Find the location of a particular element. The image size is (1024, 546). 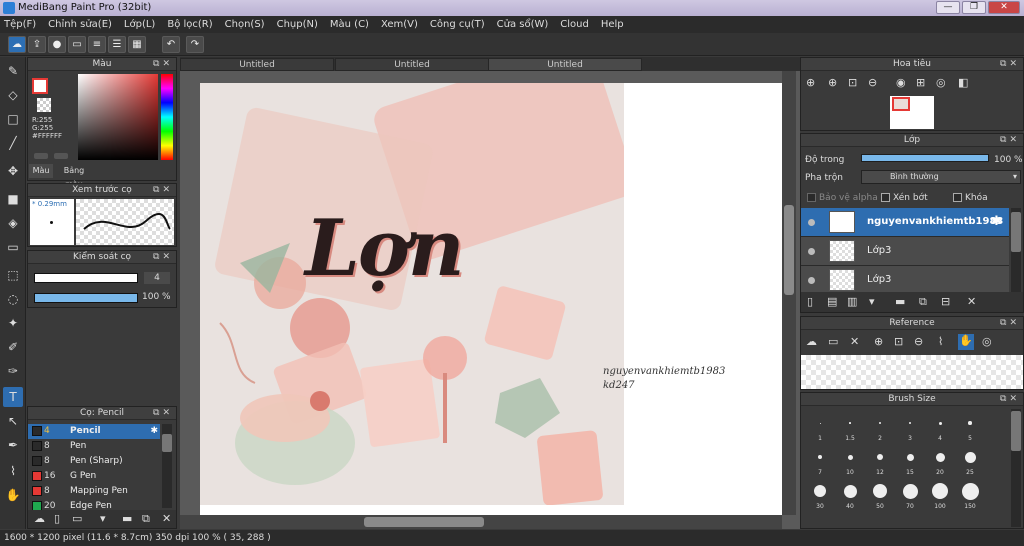

close-button: ✕ is located at coordinates (1004, 7).